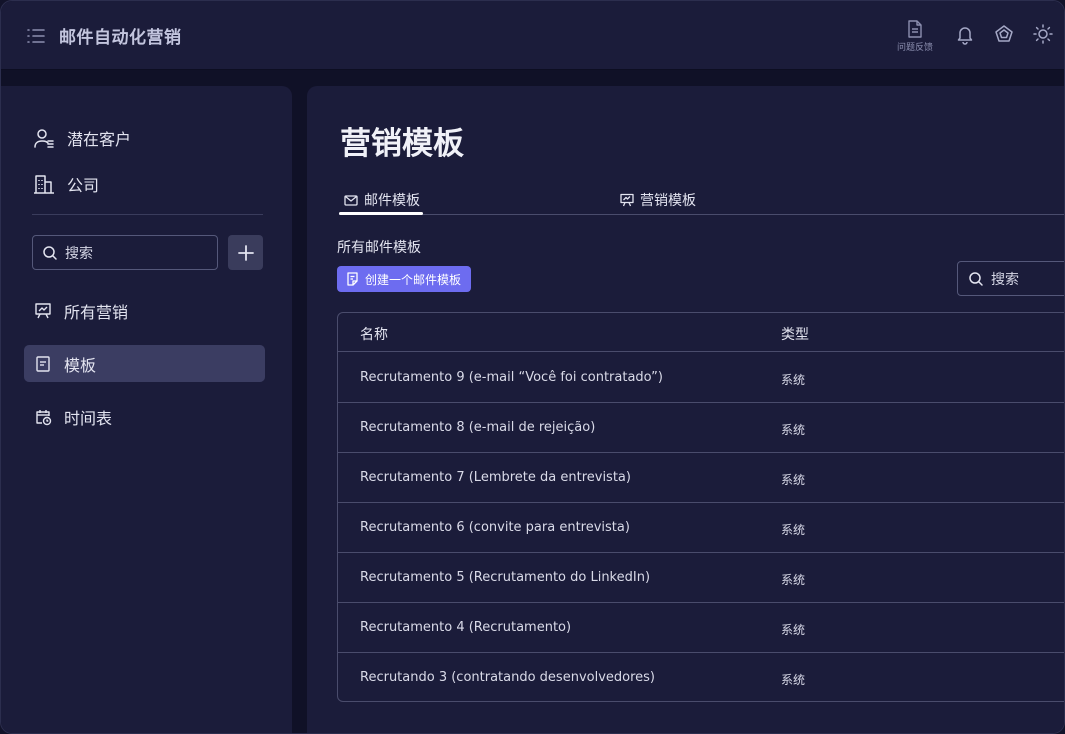 This screenshot has height=734, width=1065. Describe the element at coordinates (83, 185) in the screenshot. I see `sidebar-item-label: 公司` at that location.